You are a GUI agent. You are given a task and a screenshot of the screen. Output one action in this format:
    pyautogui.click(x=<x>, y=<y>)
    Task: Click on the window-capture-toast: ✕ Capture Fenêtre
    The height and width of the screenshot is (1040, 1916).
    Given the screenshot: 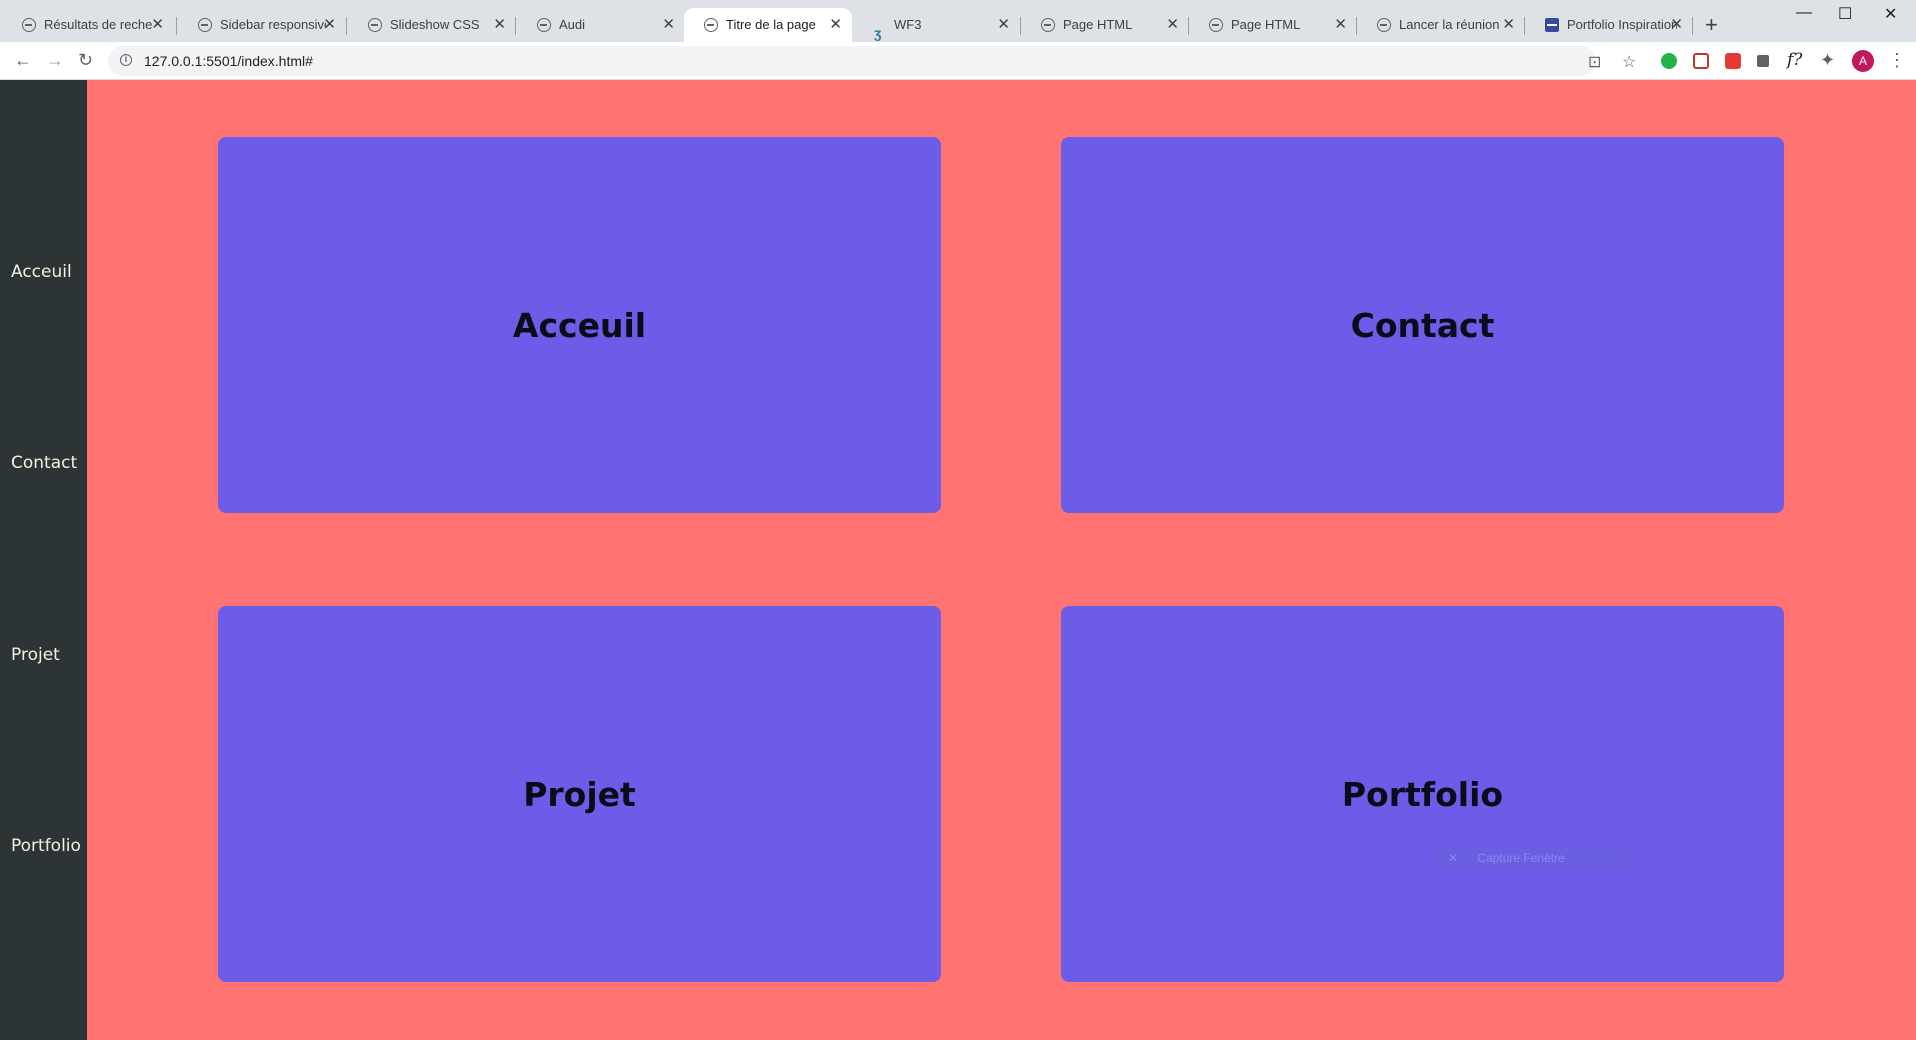 What is the action you would take?
    pyautogui.click(x=1534, y=858)
    